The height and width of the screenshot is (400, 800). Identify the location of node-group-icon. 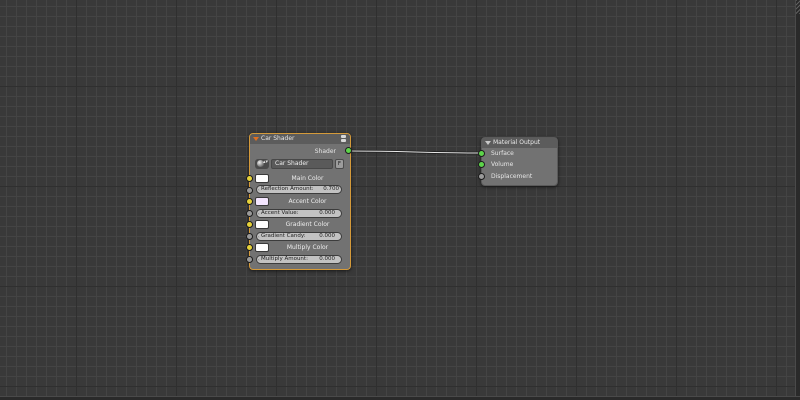
(344, 139).